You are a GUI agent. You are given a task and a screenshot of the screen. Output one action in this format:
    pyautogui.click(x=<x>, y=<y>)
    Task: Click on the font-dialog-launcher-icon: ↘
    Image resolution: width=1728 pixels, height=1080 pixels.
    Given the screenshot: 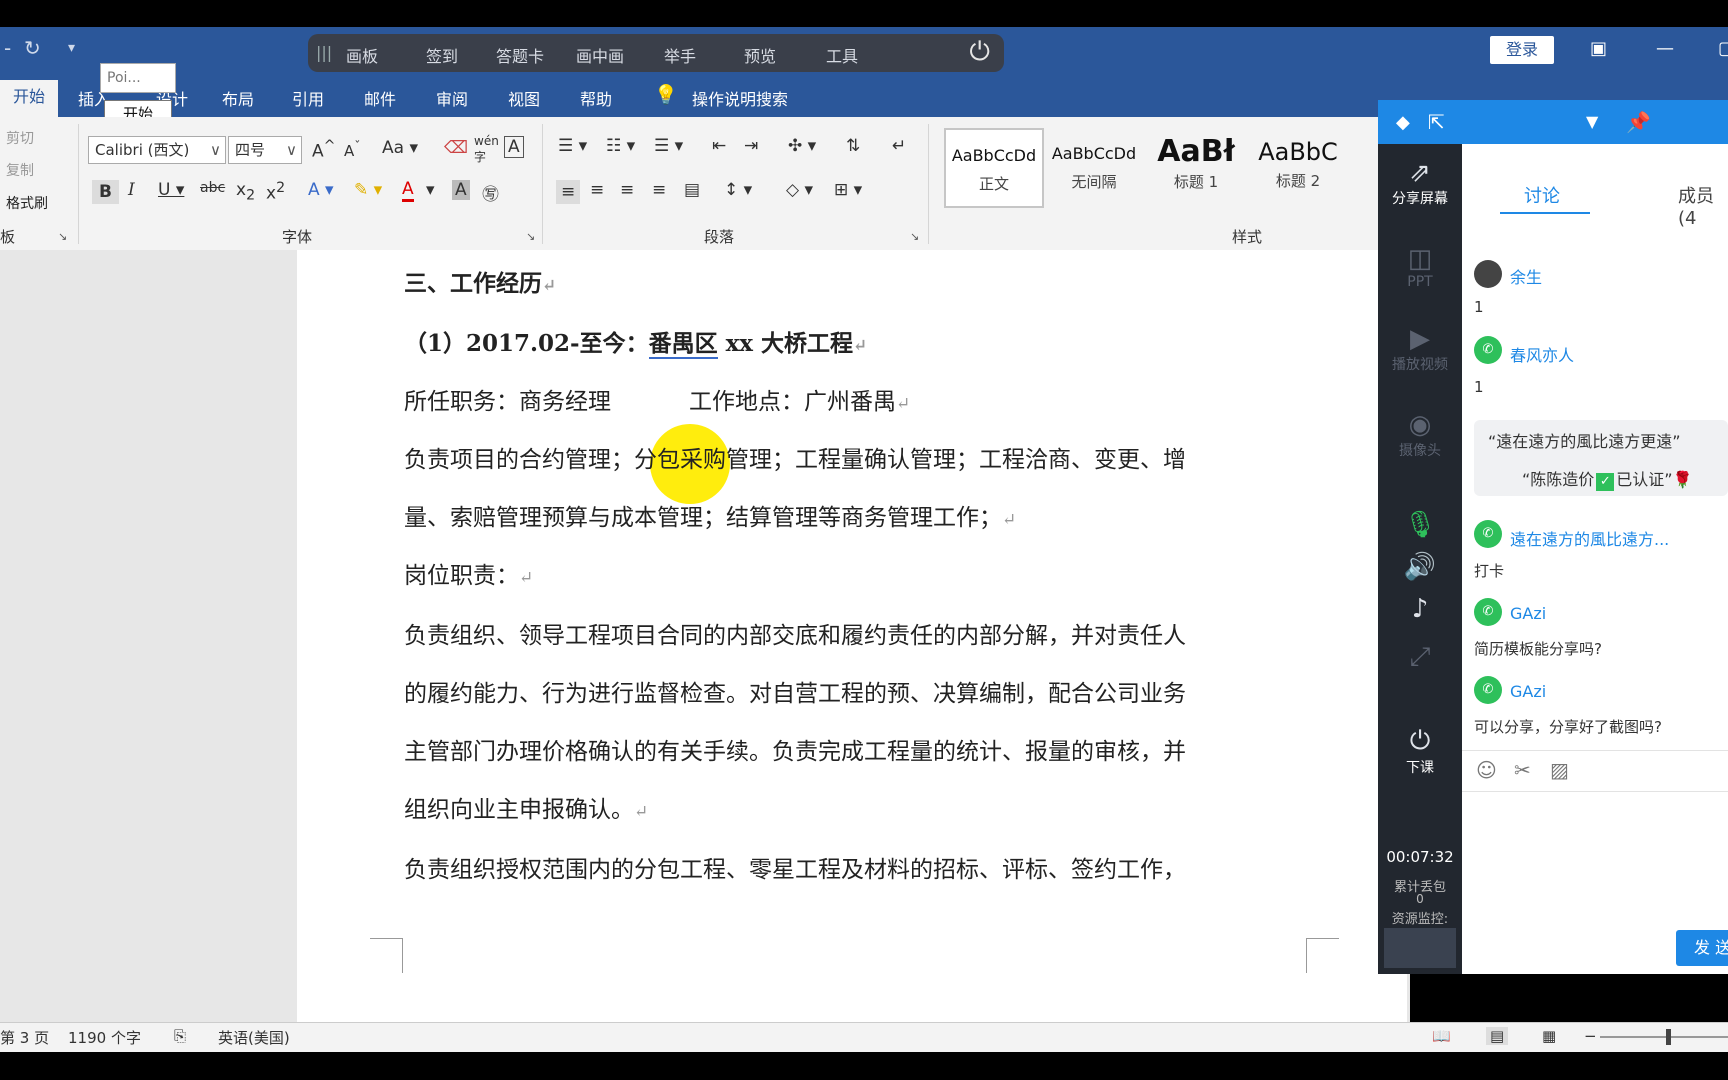 What is the action you would take?
    pyautogui.click(x=530, y=236)
    